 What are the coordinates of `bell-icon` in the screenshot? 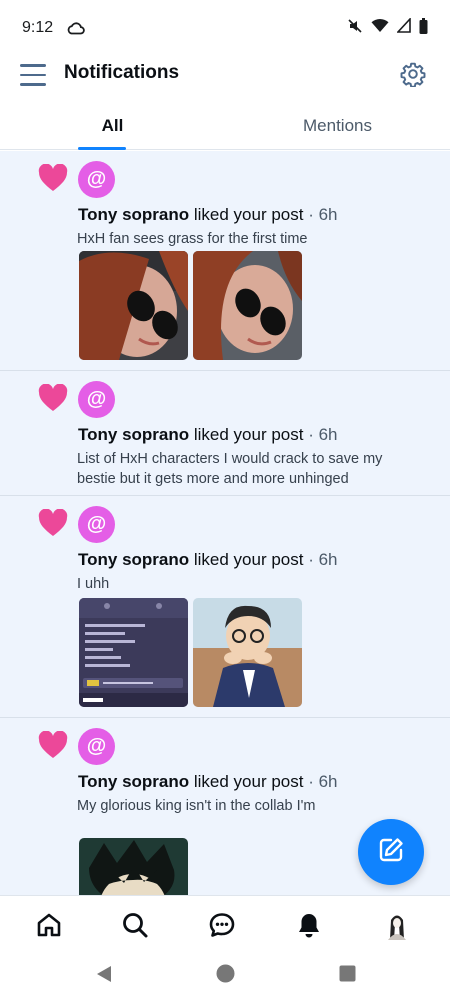 It's located at (309, 927).